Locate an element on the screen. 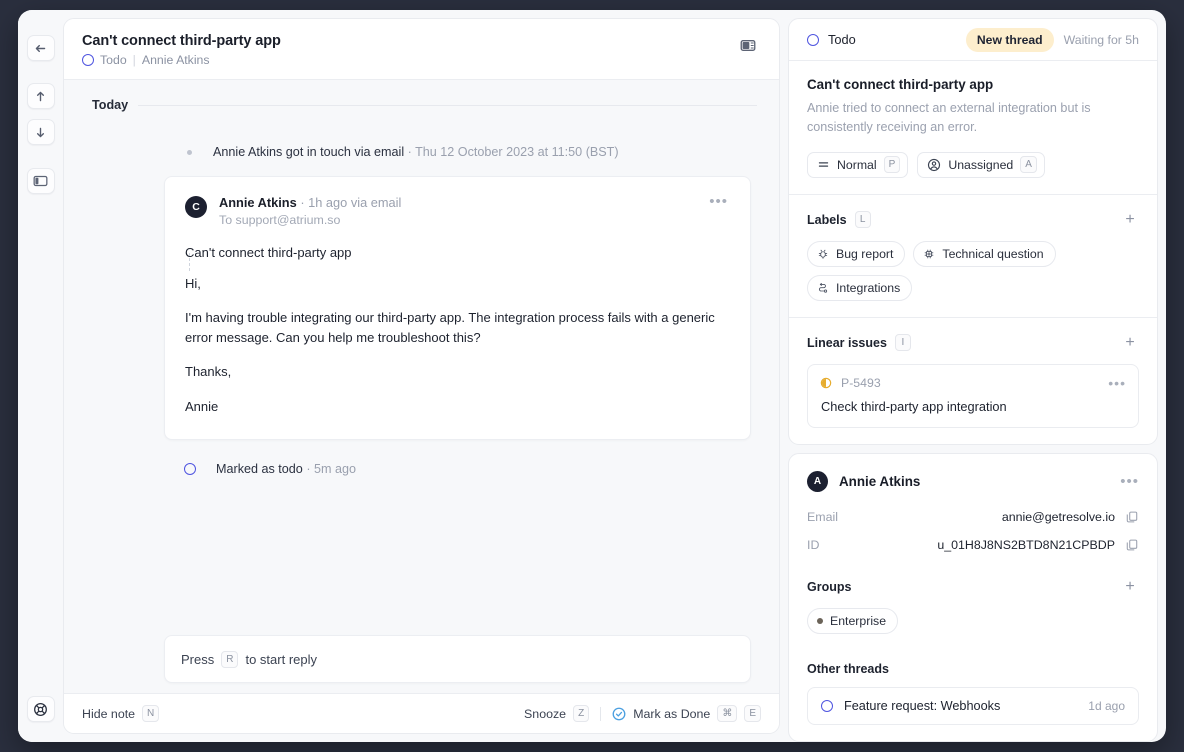 Image resolution: width=1184 pixels, height=752 pixels. assignee-key: A is located at coordinates (1028, 165).